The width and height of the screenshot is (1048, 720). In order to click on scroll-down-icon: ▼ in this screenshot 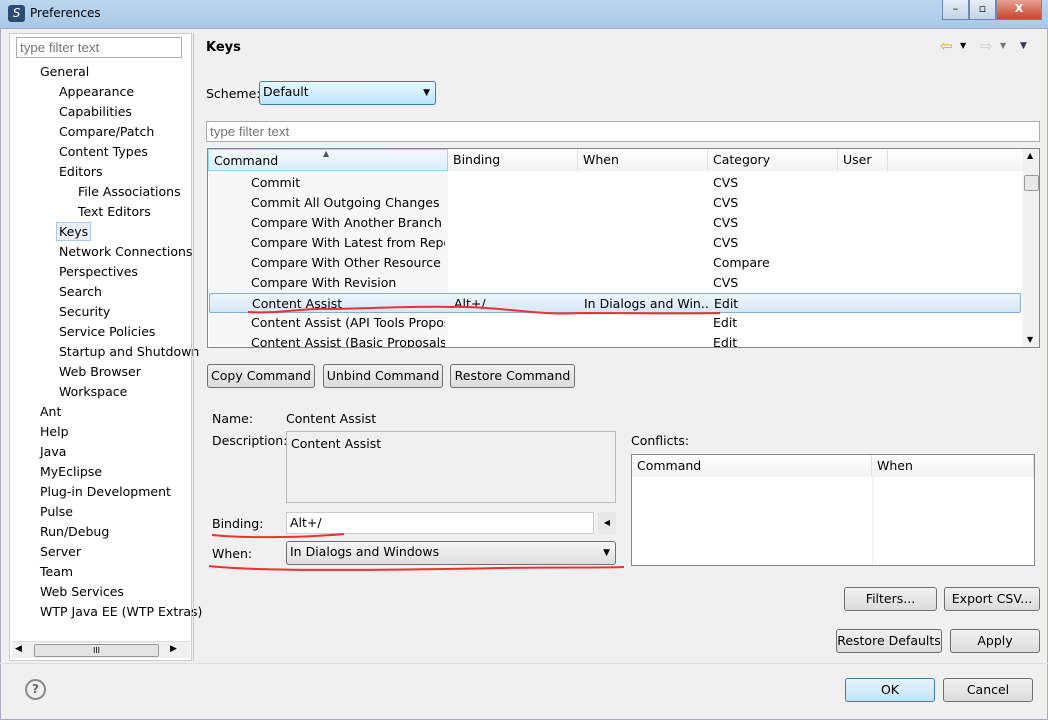, I will do `click(1030, 339)`.